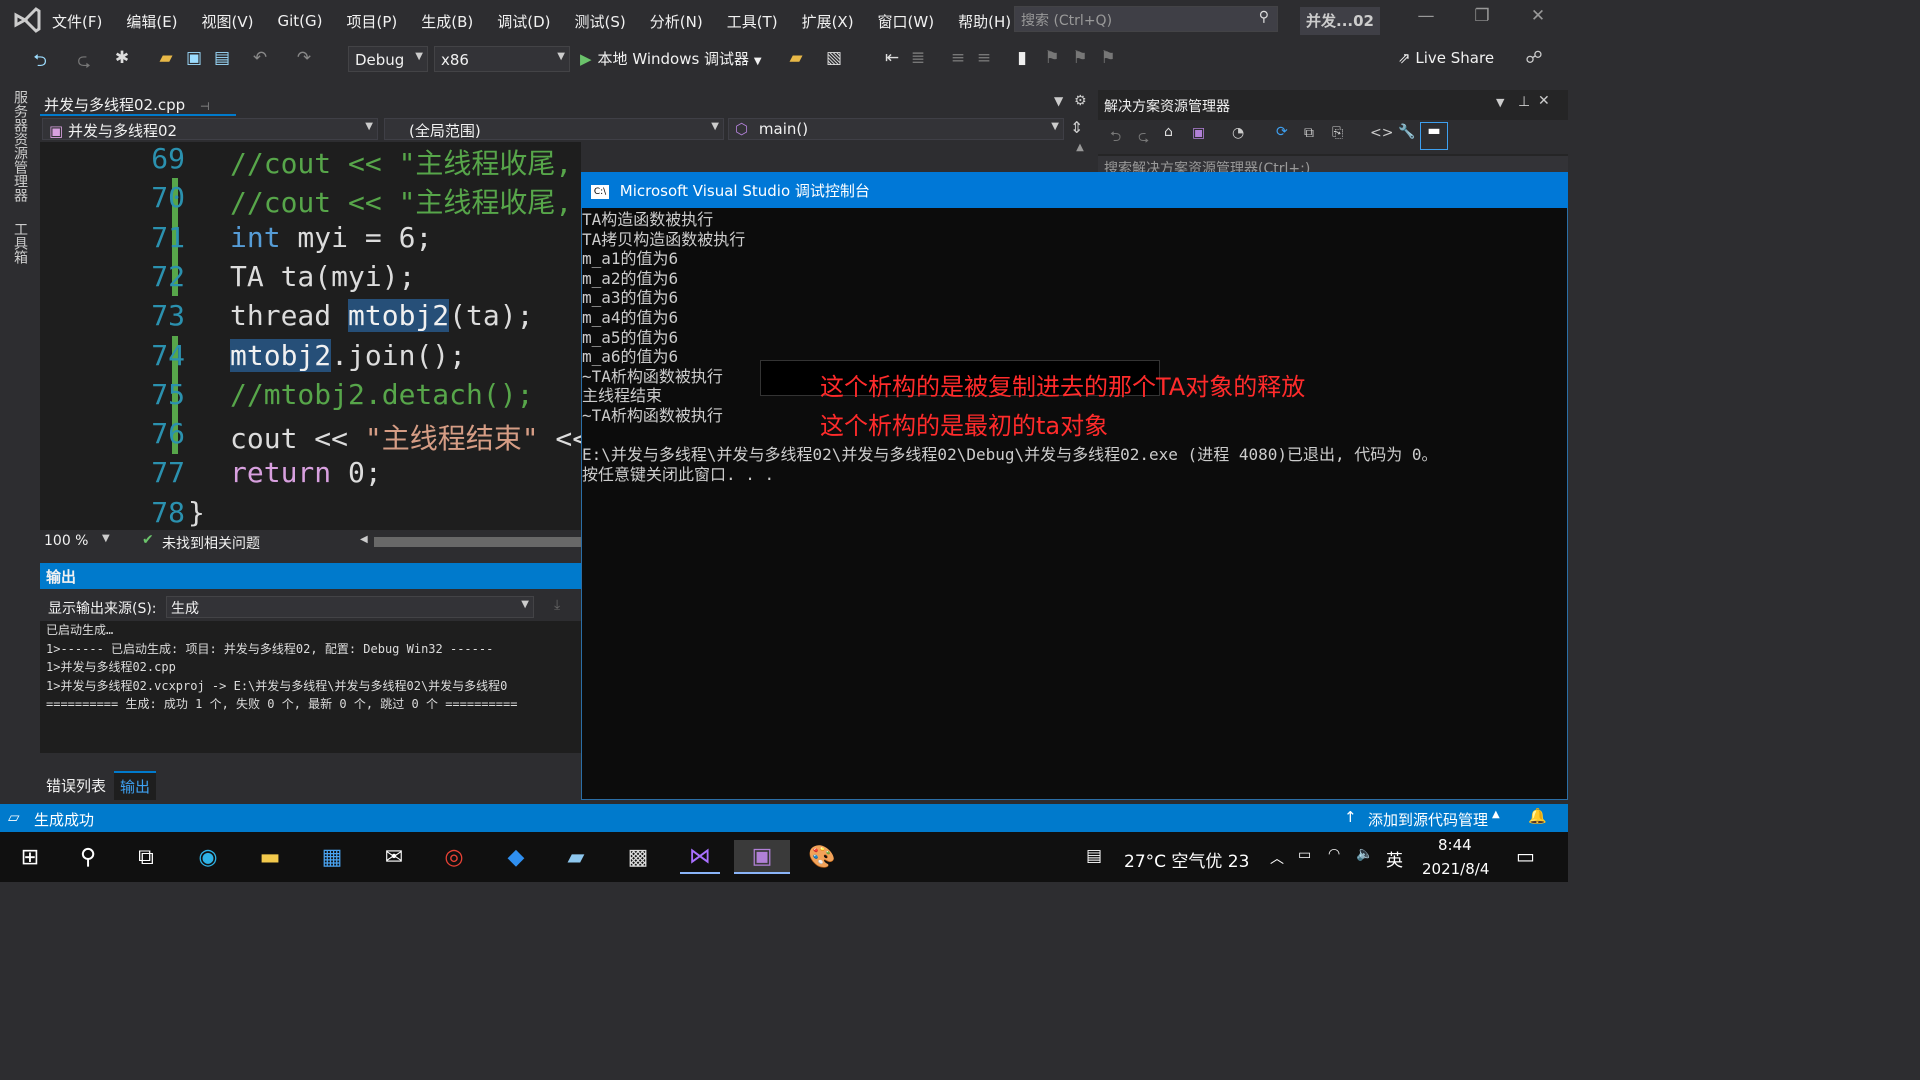  I want to click on menu-item: 分析(N), so click(676, 21).